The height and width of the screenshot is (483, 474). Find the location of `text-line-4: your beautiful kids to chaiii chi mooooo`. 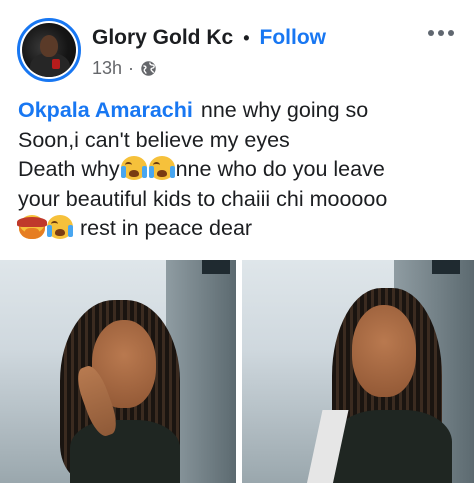

text-line-4: your beautiful kids to chaiii chi mooooo is located at coordinates (203, 198).